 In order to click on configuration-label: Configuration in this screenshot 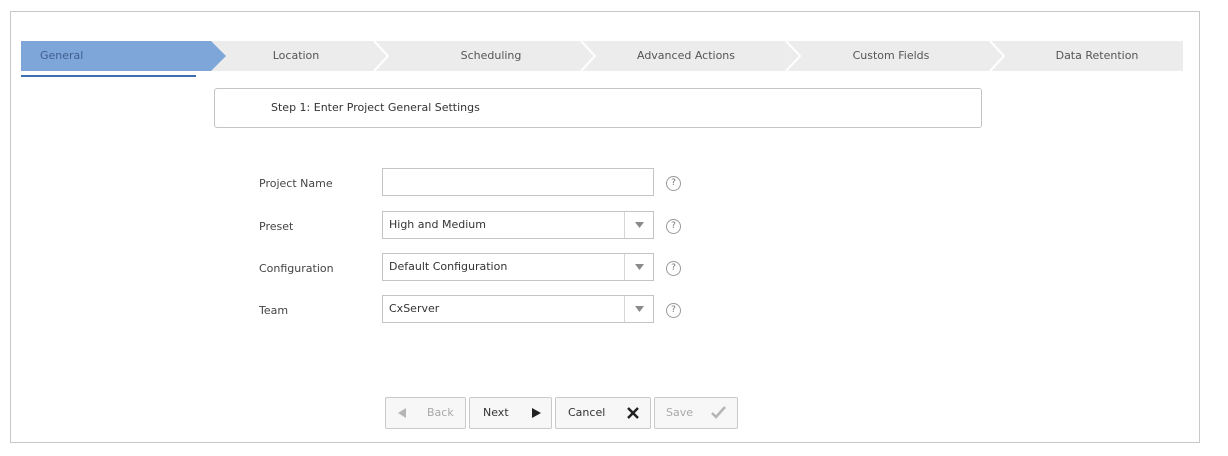, I will do `click(296, 268)`.